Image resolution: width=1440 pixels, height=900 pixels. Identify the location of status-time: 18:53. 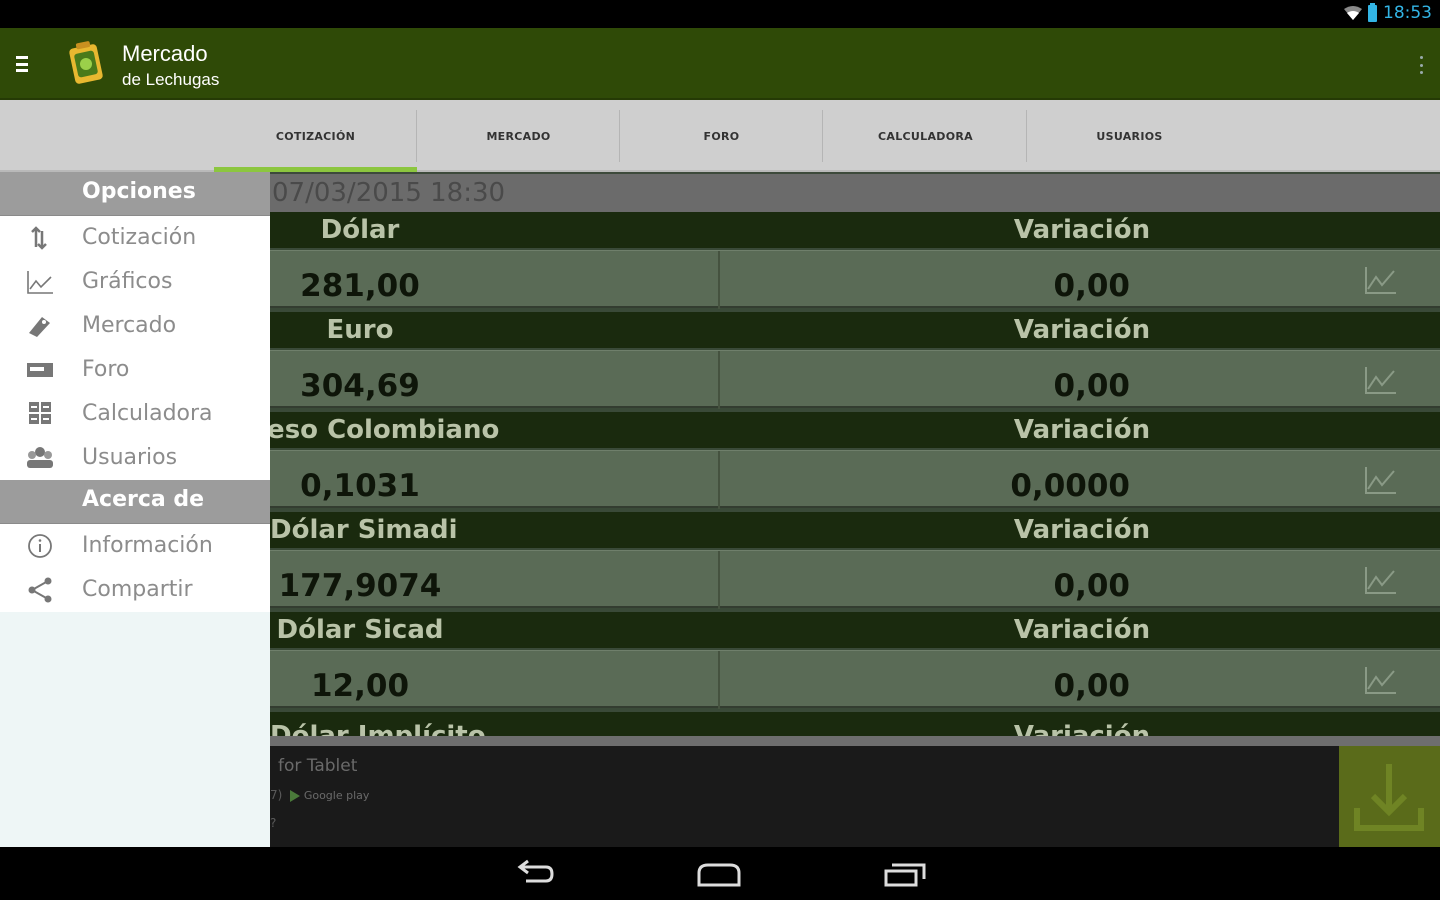
(1407, 13).